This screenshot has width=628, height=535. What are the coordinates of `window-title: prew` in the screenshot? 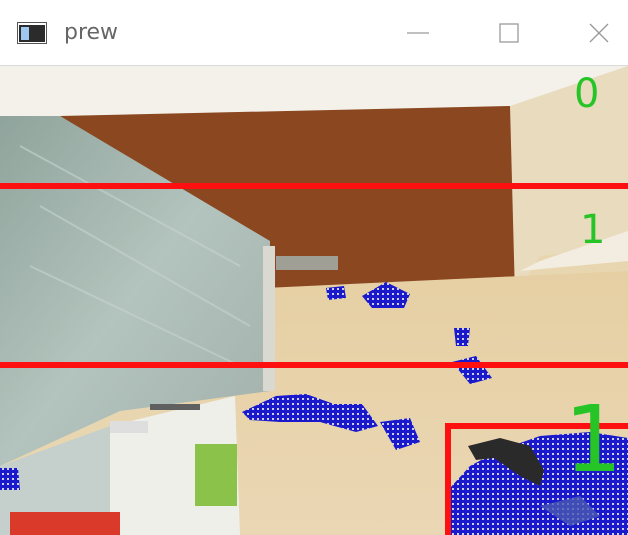 It's located at (91, 32).